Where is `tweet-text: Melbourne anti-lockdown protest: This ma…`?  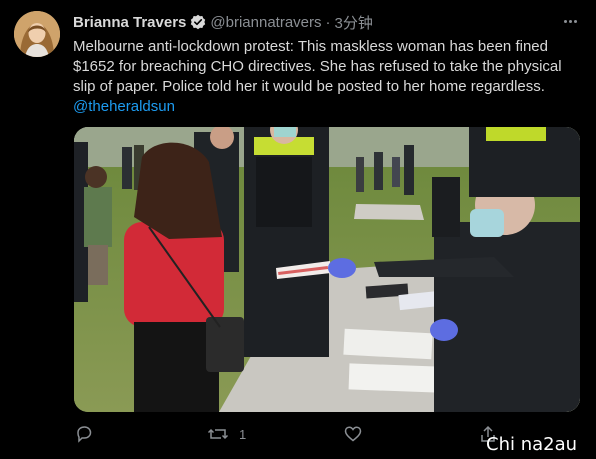 tweet-text: Melbourne anti-lockdown protest: This ma… is located at coordinates (329, 77).